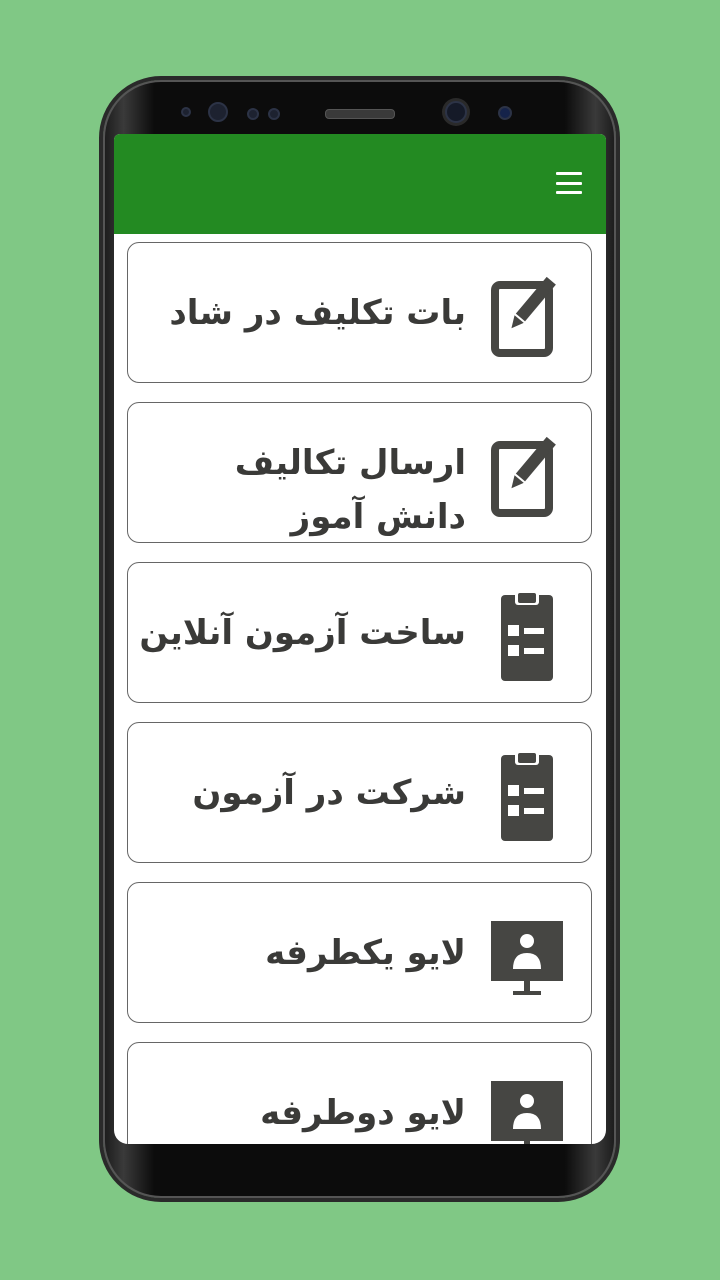 The width and height of the screenshot is (720, 1280). What do you see at coordinates (363, 1112) in the screenshot?
I see `menu-card-label: لایو دوطرفه` at bounding box center [363, 1112].